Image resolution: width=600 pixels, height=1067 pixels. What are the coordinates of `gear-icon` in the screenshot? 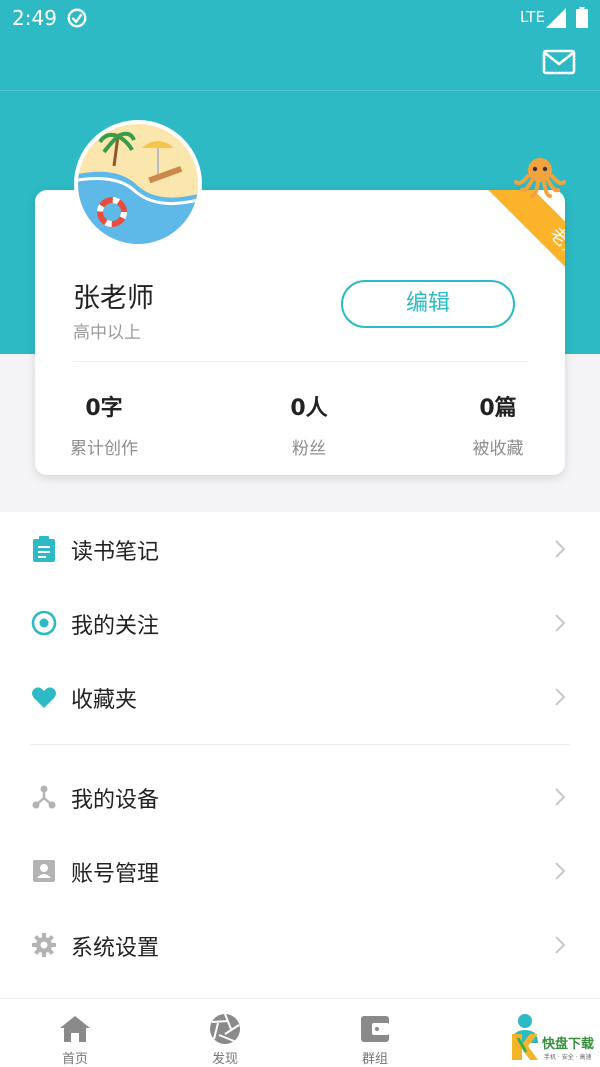 It's located at (44, 945).